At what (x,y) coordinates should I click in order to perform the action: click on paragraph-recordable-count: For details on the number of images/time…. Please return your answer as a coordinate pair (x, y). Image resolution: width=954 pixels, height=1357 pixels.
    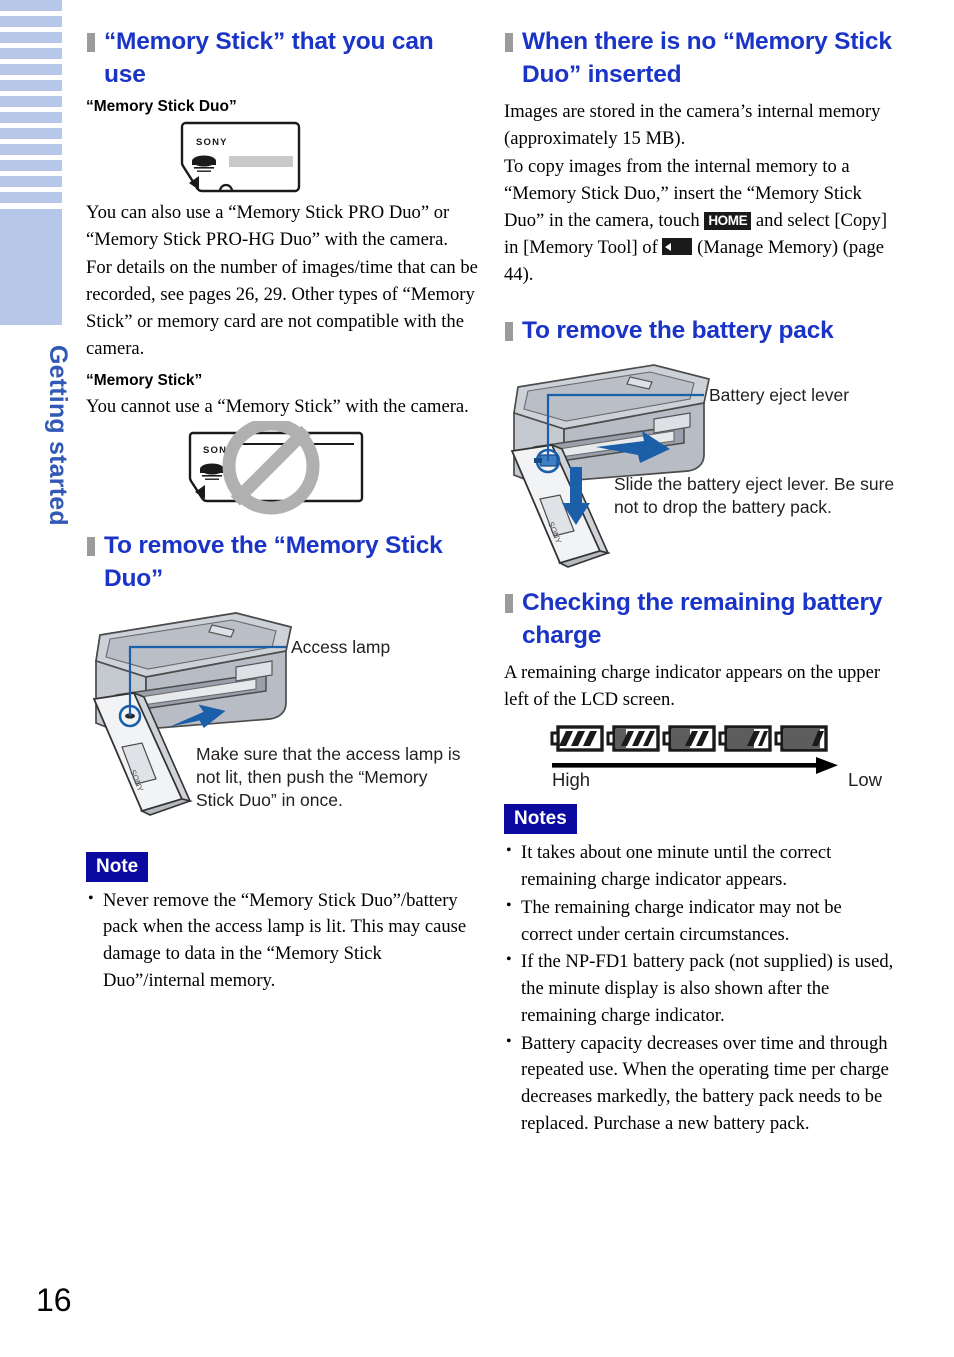
    Looking at the image, I should click on (282, 308).